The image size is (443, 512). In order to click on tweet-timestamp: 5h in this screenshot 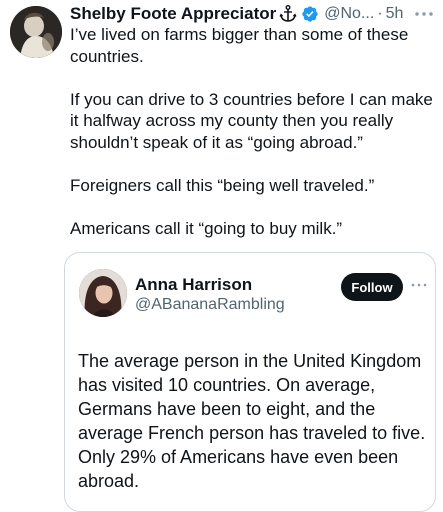, I will do `click(395, 14)`.